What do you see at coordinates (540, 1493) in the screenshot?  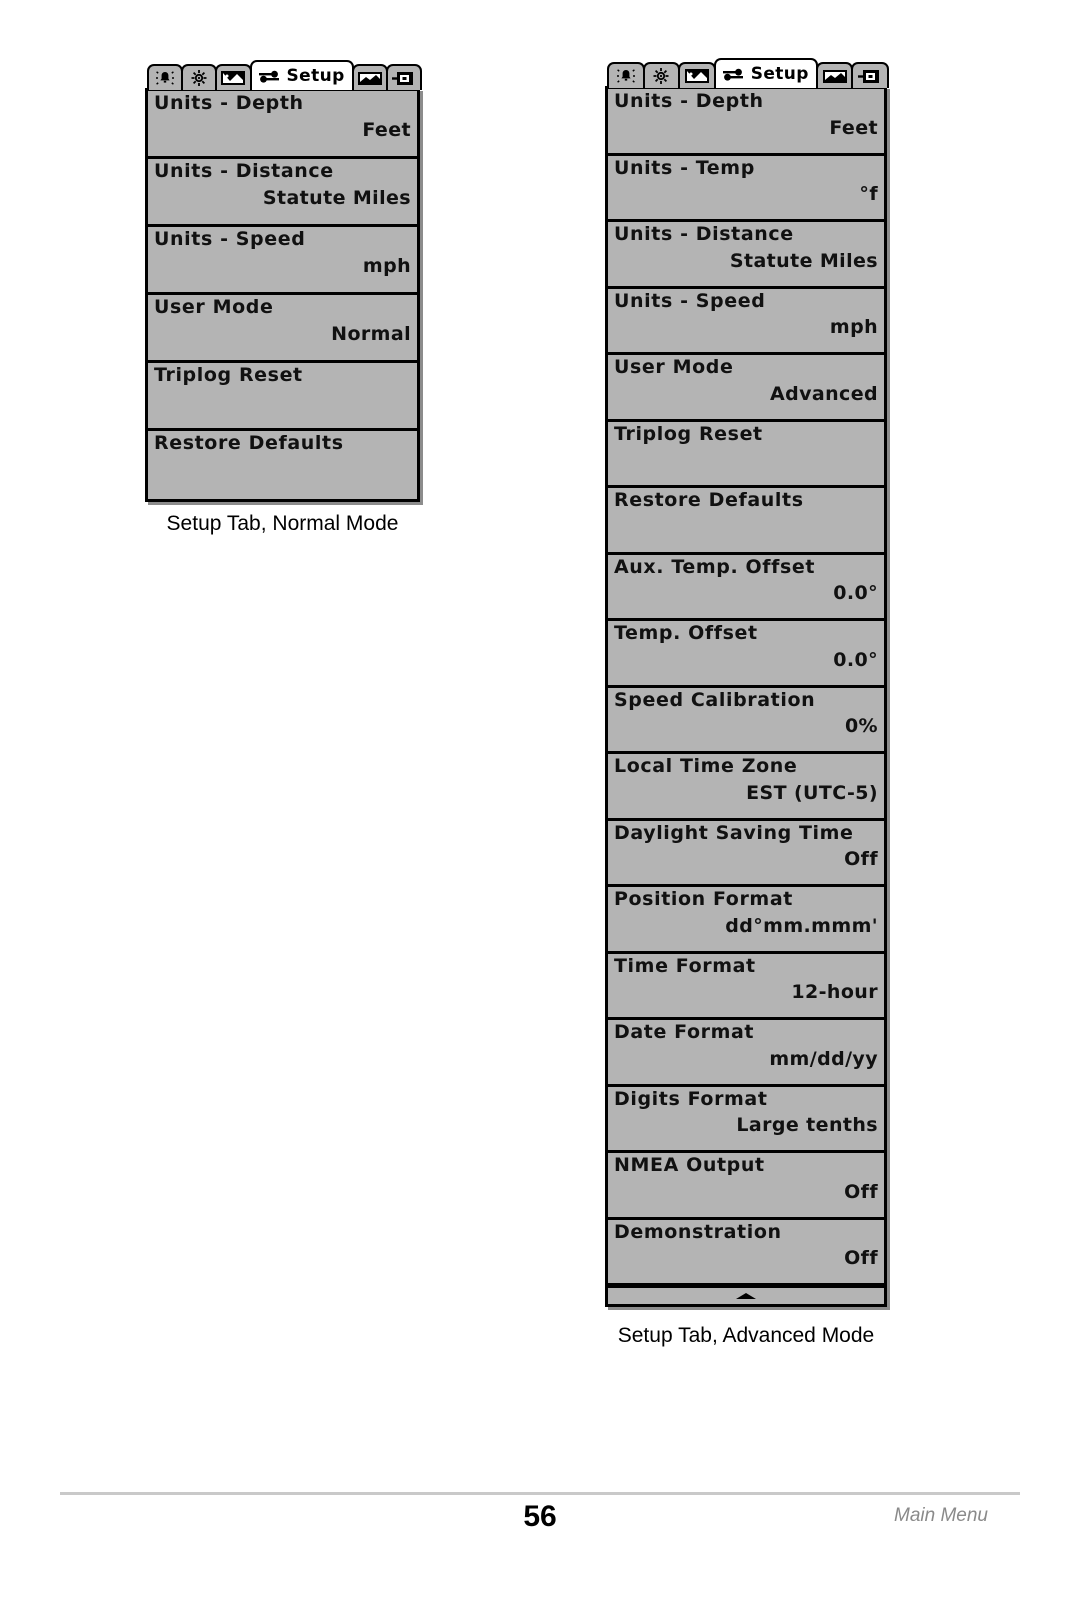 I see `footer-divider` at bounding box center [540, 1493].